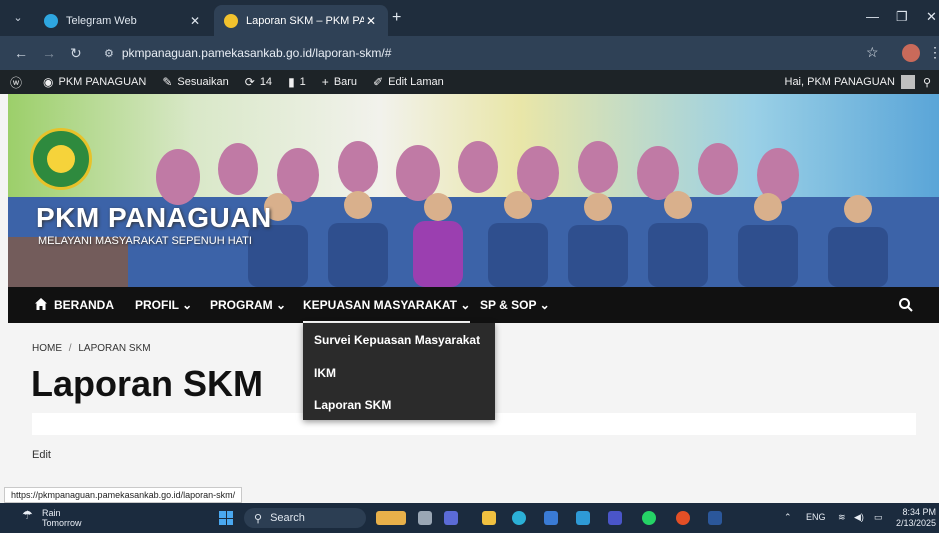 The width and height of the screenshot is (939, 533). I want to click on clock: 8:34 PM 2/13/2025, so click(916, 518).